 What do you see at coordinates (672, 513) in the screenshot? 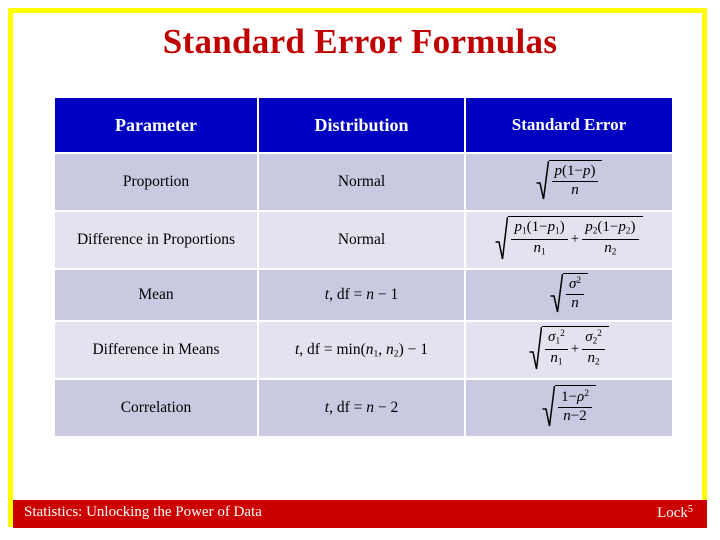
I see `footer-author-name: Lock` at bounding box center [672, 513].